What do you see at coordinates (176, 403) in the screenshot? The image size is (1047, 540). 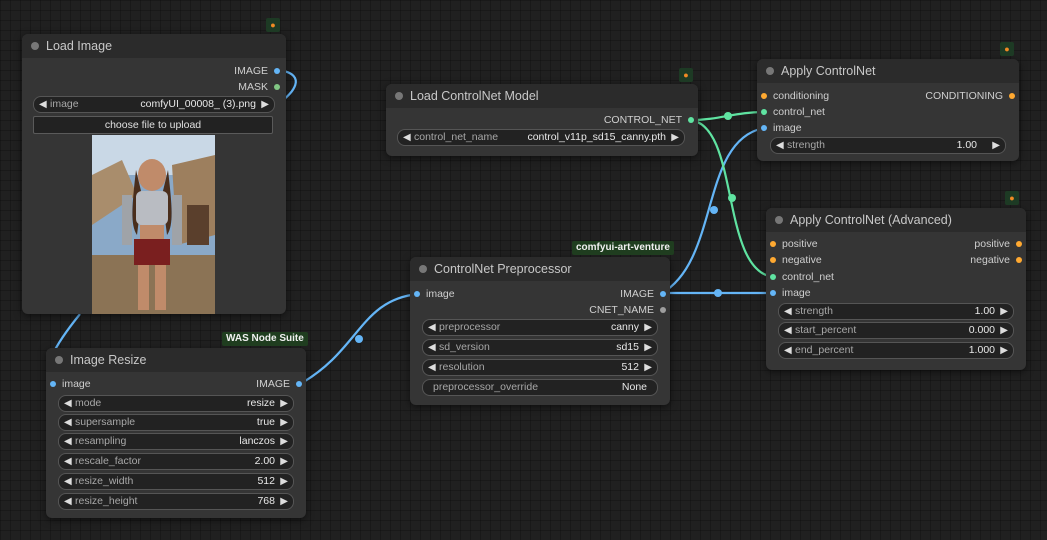 I see `mode-widget: ◀ mode resize ▶` at bounding box center [176, 403].